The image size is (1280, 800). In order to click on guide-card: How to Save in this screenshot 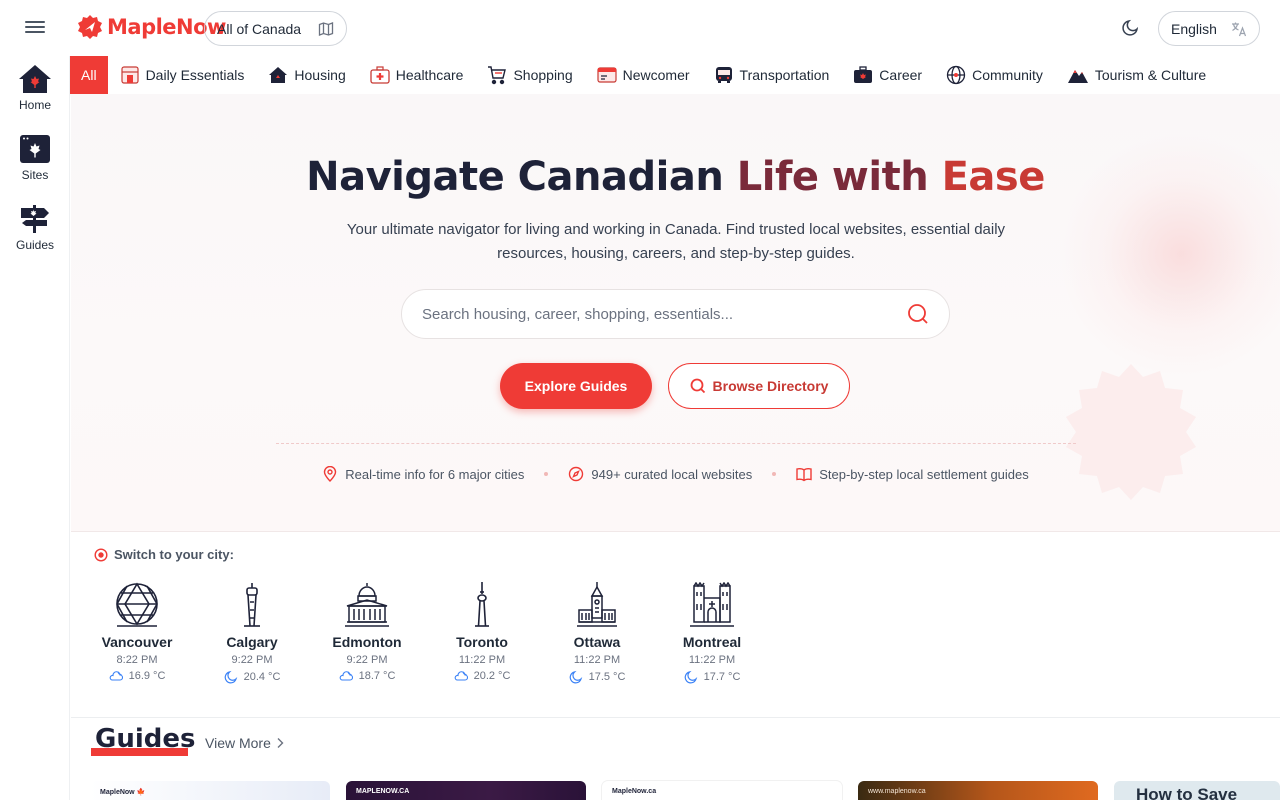, I will do `click(1197, 790)`.